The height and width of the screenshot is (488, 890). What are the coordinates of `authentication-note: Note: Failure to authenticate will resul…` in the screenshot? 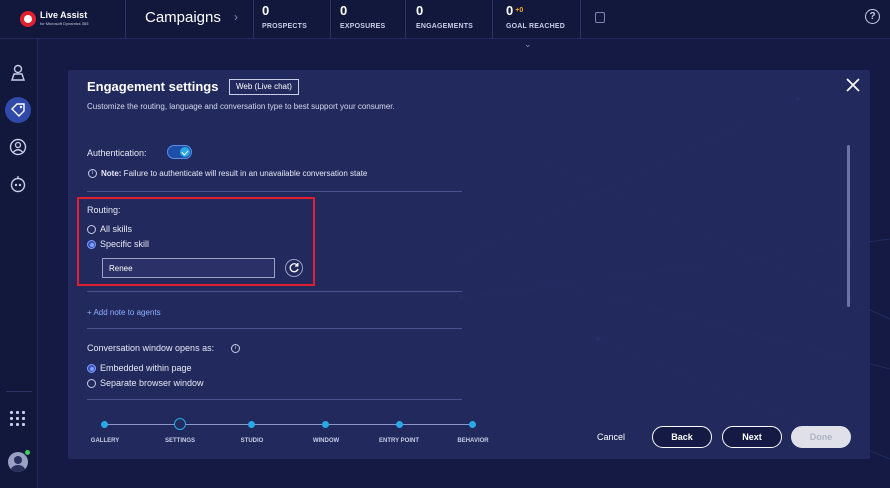 It's located at (234, 173).